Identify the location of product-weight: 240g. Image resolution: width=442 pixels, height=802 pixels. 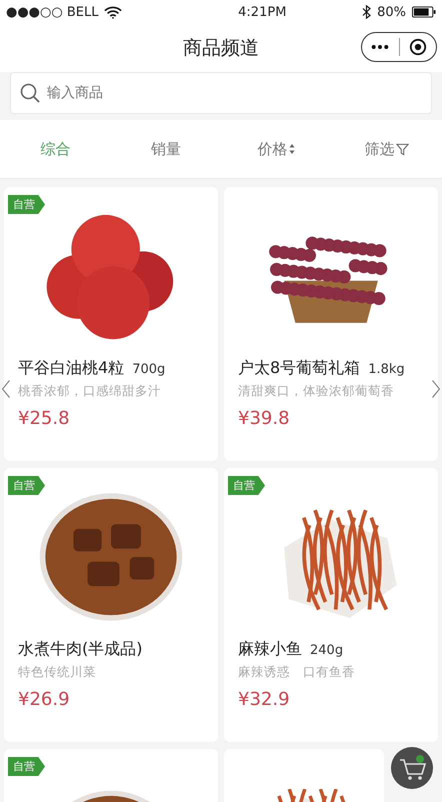
(327, 650).